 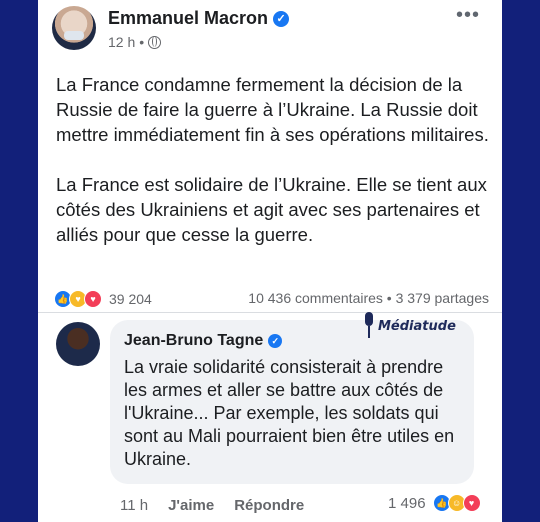 What do you see at coordinates (191, 505) in the screenshot?
I see `comment-like-button: J'aime` at bounding box center [191, 505].